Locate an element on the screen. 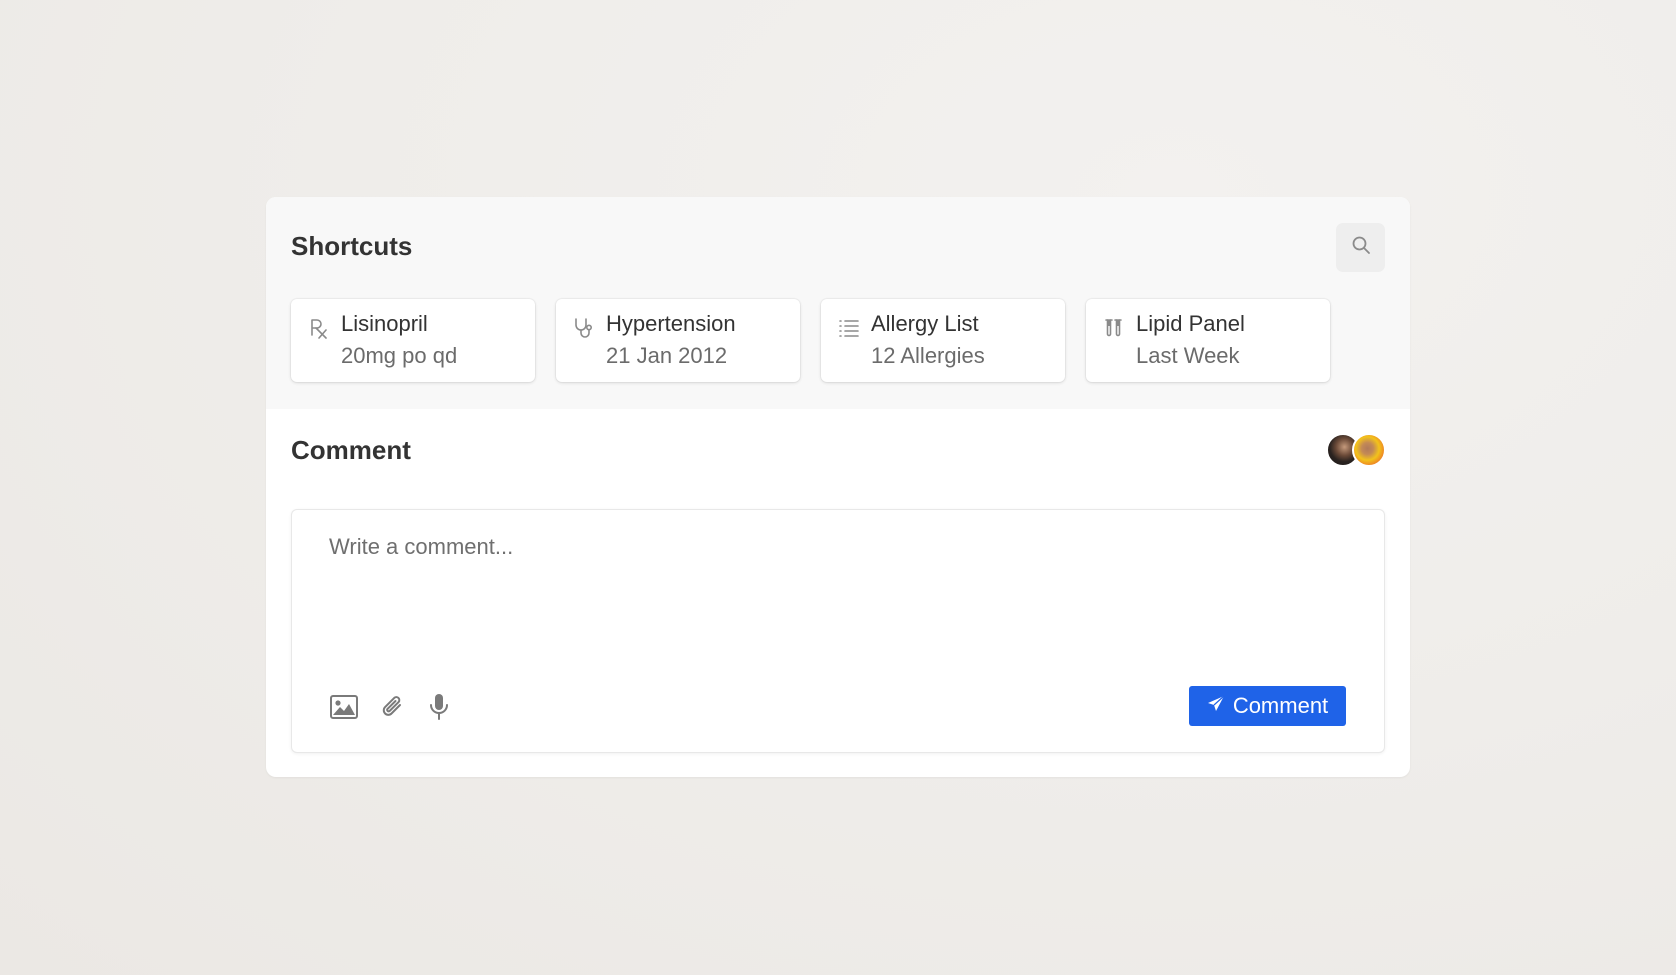  submit-comment-label: Comment is located at coordinates (1280, 705).